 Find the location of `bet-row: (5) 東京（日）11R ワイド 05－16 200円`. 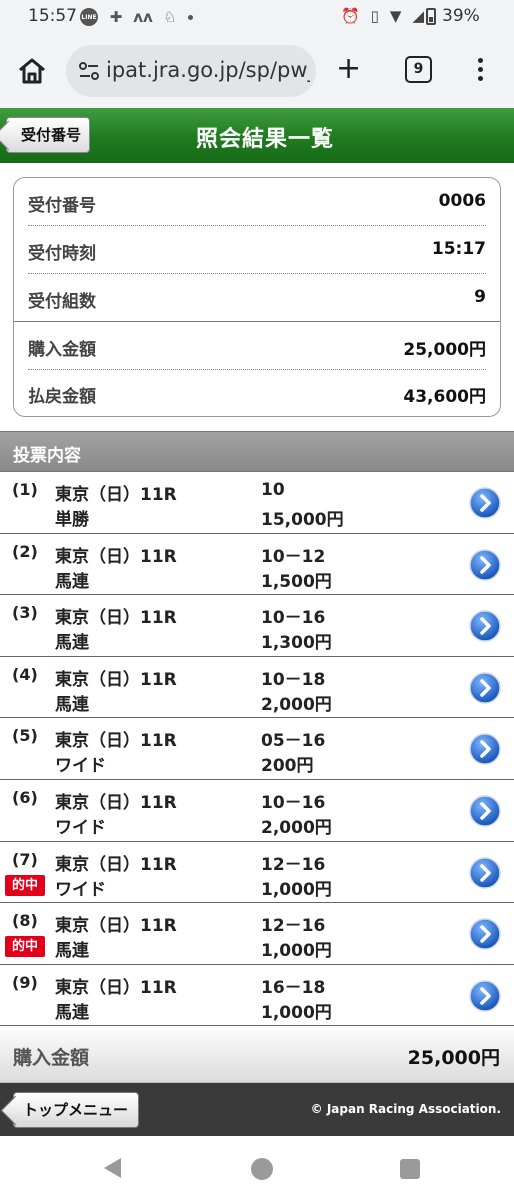

bet-row: (5) 東京（日）11R ワイド 05－16 200円 is located at coordinates (257, 749).